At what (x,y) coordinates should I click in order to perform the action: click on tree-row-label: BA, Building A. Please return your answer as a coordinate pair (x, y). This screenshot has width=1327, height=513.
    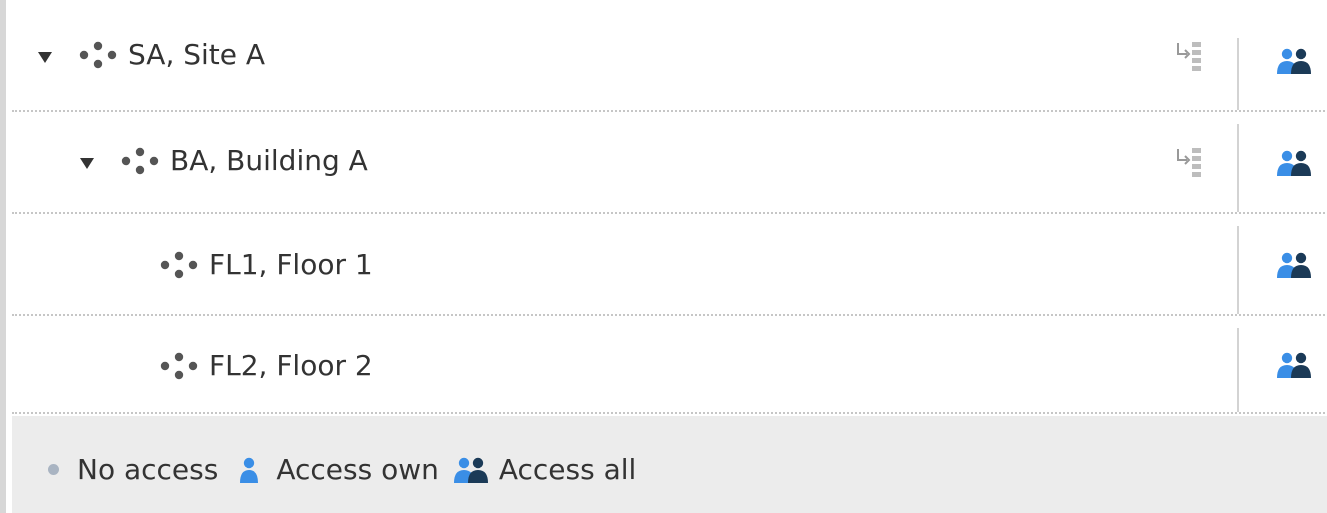
    Looking at the image, I should click on (269, 160).